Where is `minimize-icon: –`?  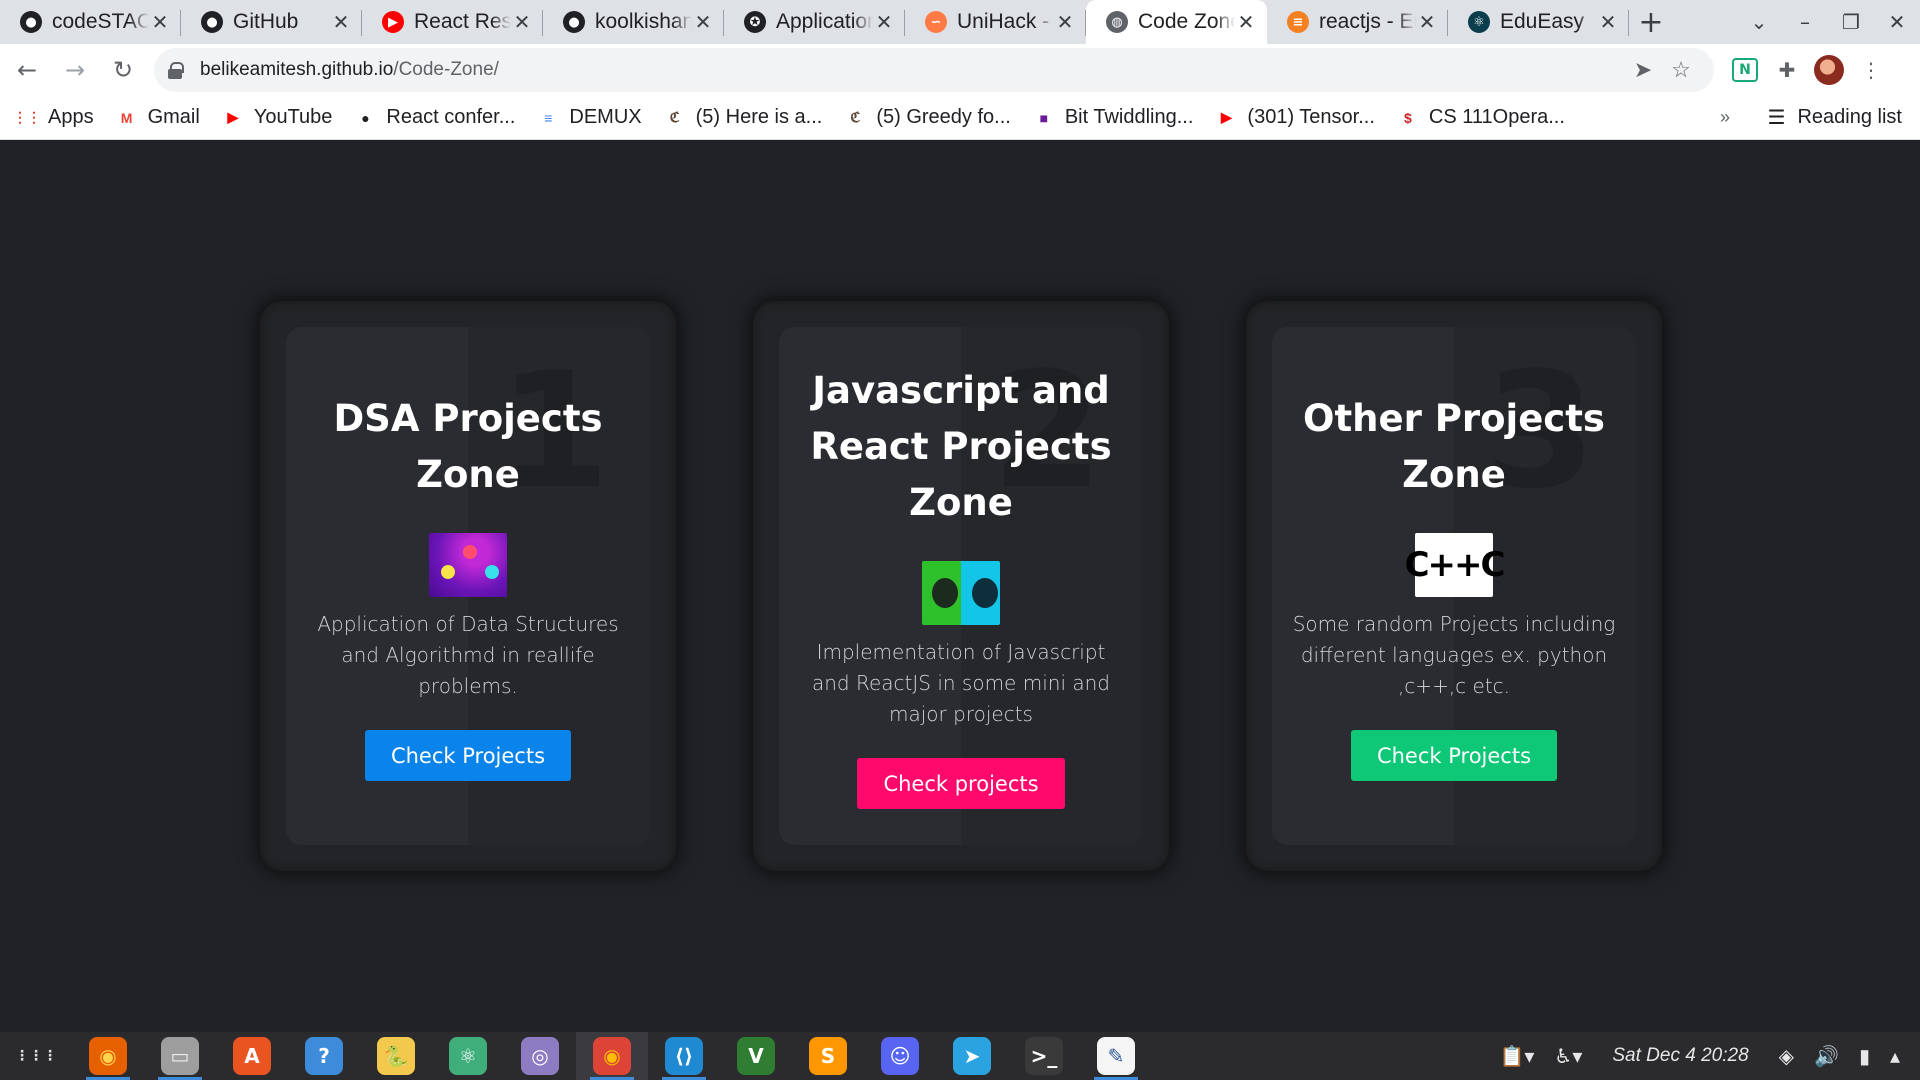
minimize-icon: – is located at coordinates (1805, 22).